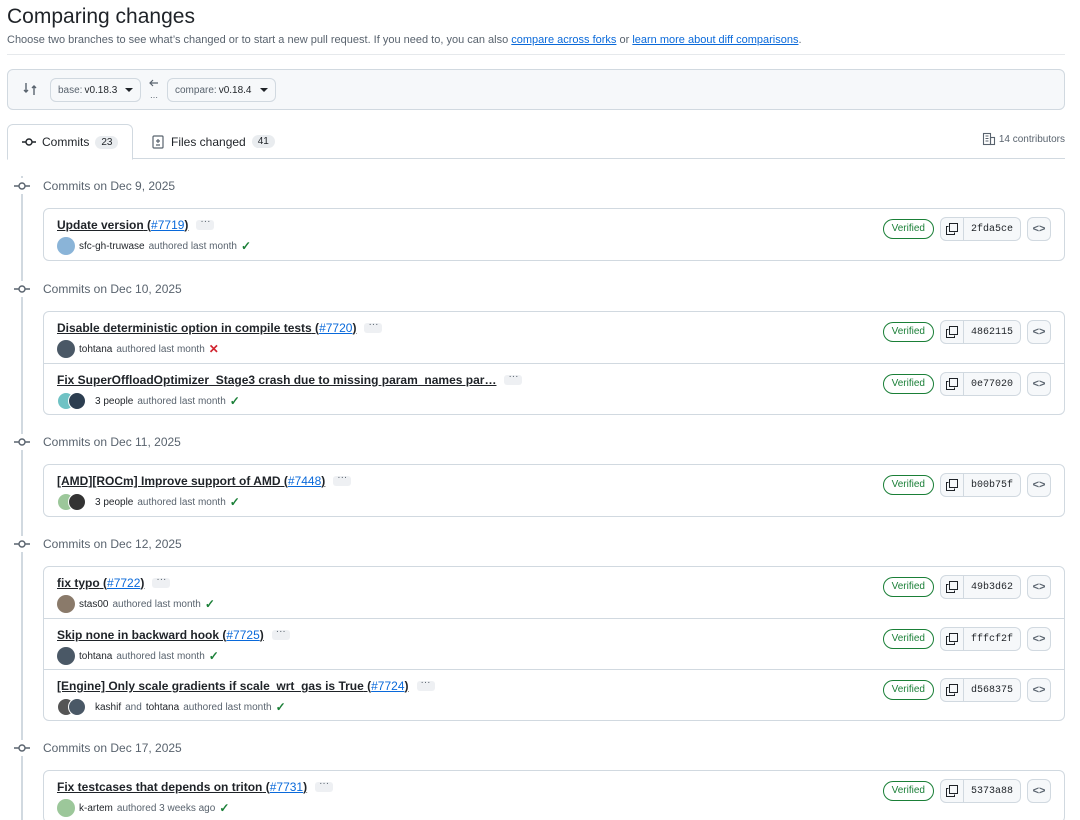 The height and width of the screenshot is (820, 1080). What do you see at coordinates (112, 442) in the screenshot?
I see `day-label: Commits on Dec 11, 2025` at bounding box center [112, 442].